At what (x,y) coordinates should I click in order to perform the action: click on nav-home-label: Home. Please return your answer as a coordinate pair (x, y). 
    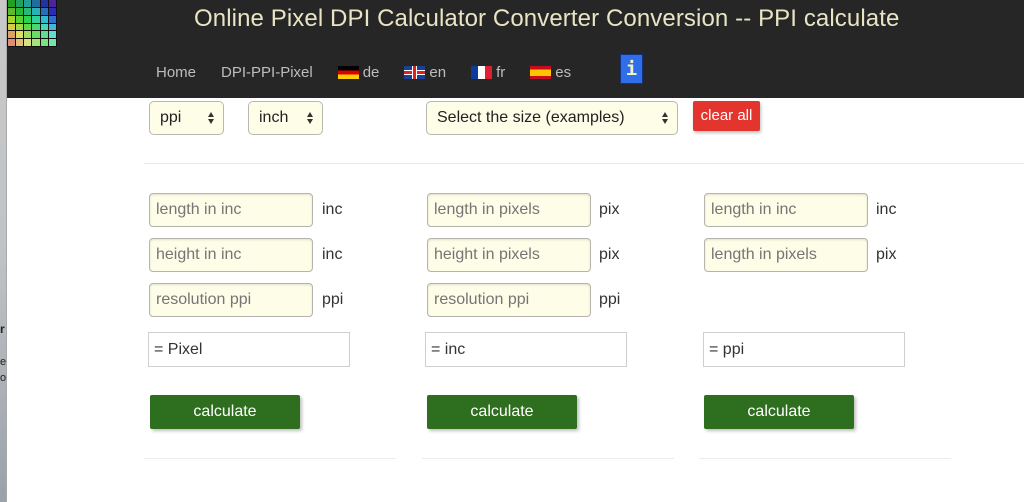
    Looking at the image, I should click on (176, 72).